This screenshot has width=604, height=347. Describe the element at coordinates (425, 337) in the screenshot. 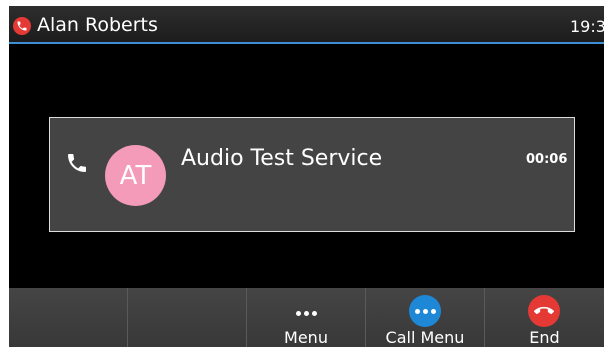

I see `call-menu-label: Call Menu` at that location.